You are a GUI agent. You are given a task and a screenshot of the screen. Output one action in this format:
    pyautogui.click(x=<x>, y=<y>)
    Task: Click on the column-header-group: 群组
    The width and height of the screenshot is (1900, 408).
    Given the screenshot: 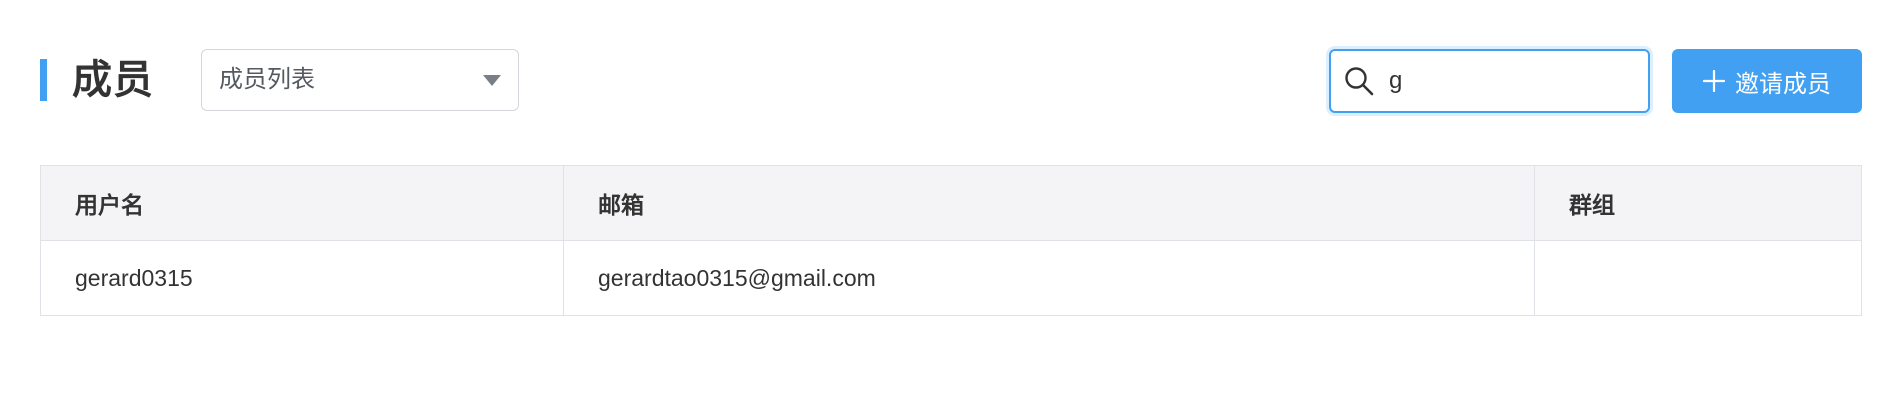 What is the action you would take?
    pyautogui.click(x=1697, y=203)
    